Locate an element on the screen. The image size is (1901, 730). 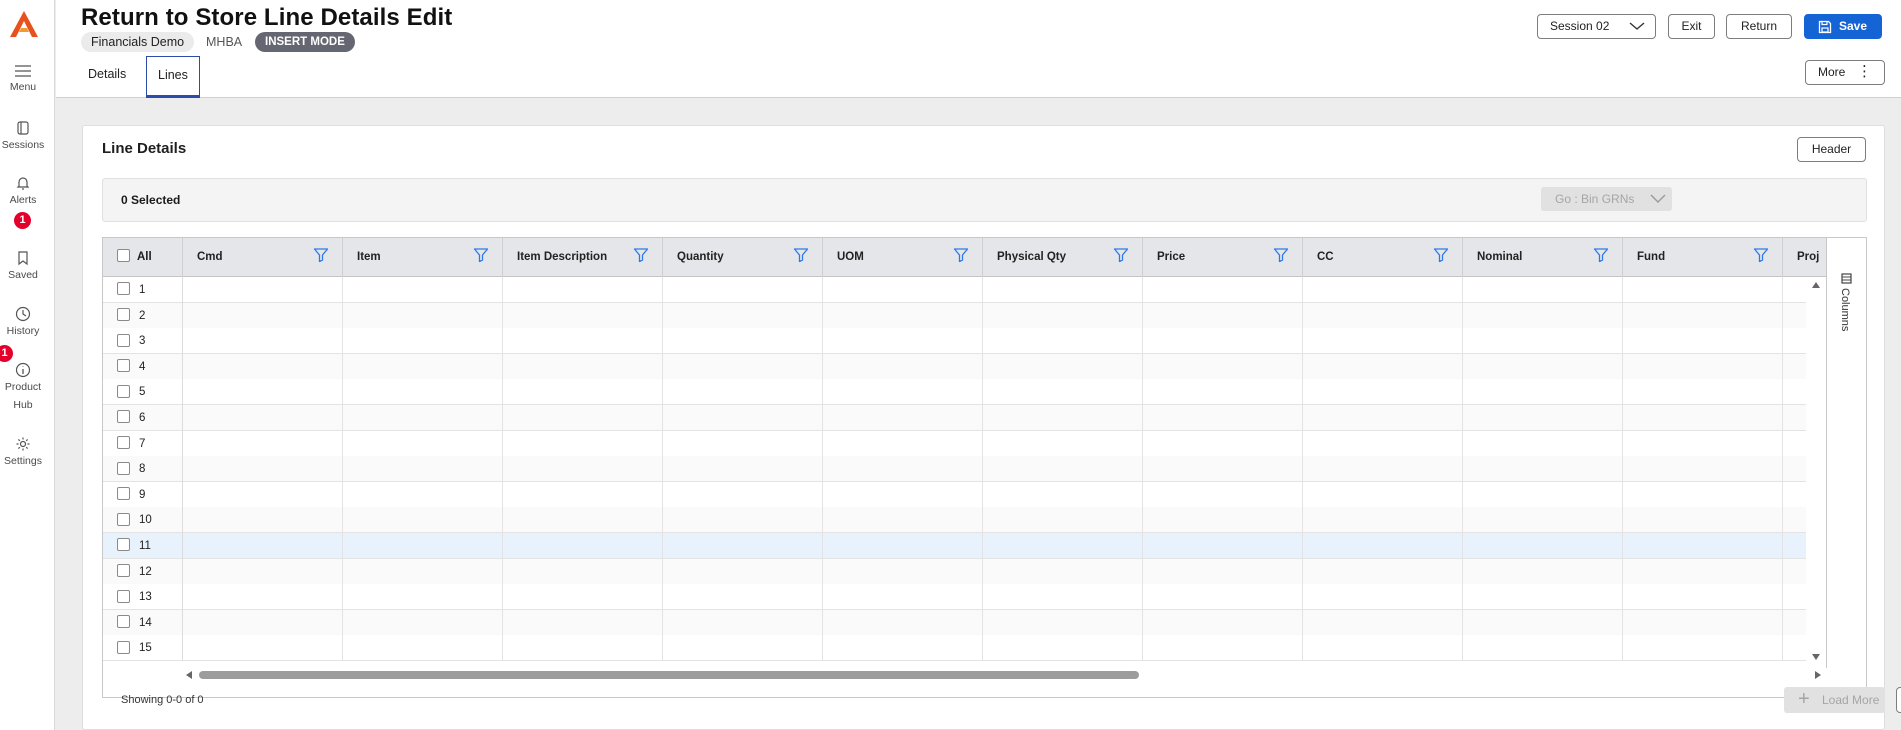
column-header-label: Nominal is located at coordinates (1500, 257).